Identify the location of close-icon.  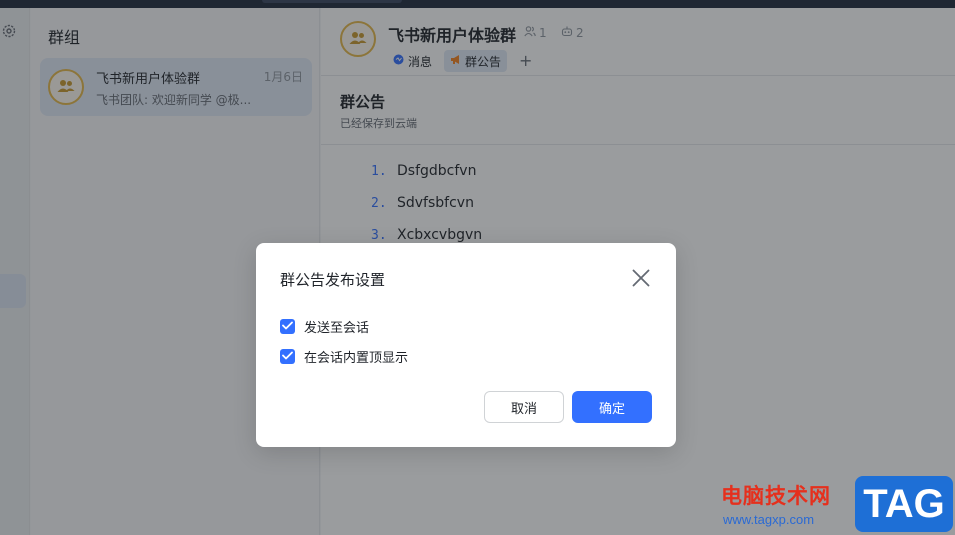
(641, 278).